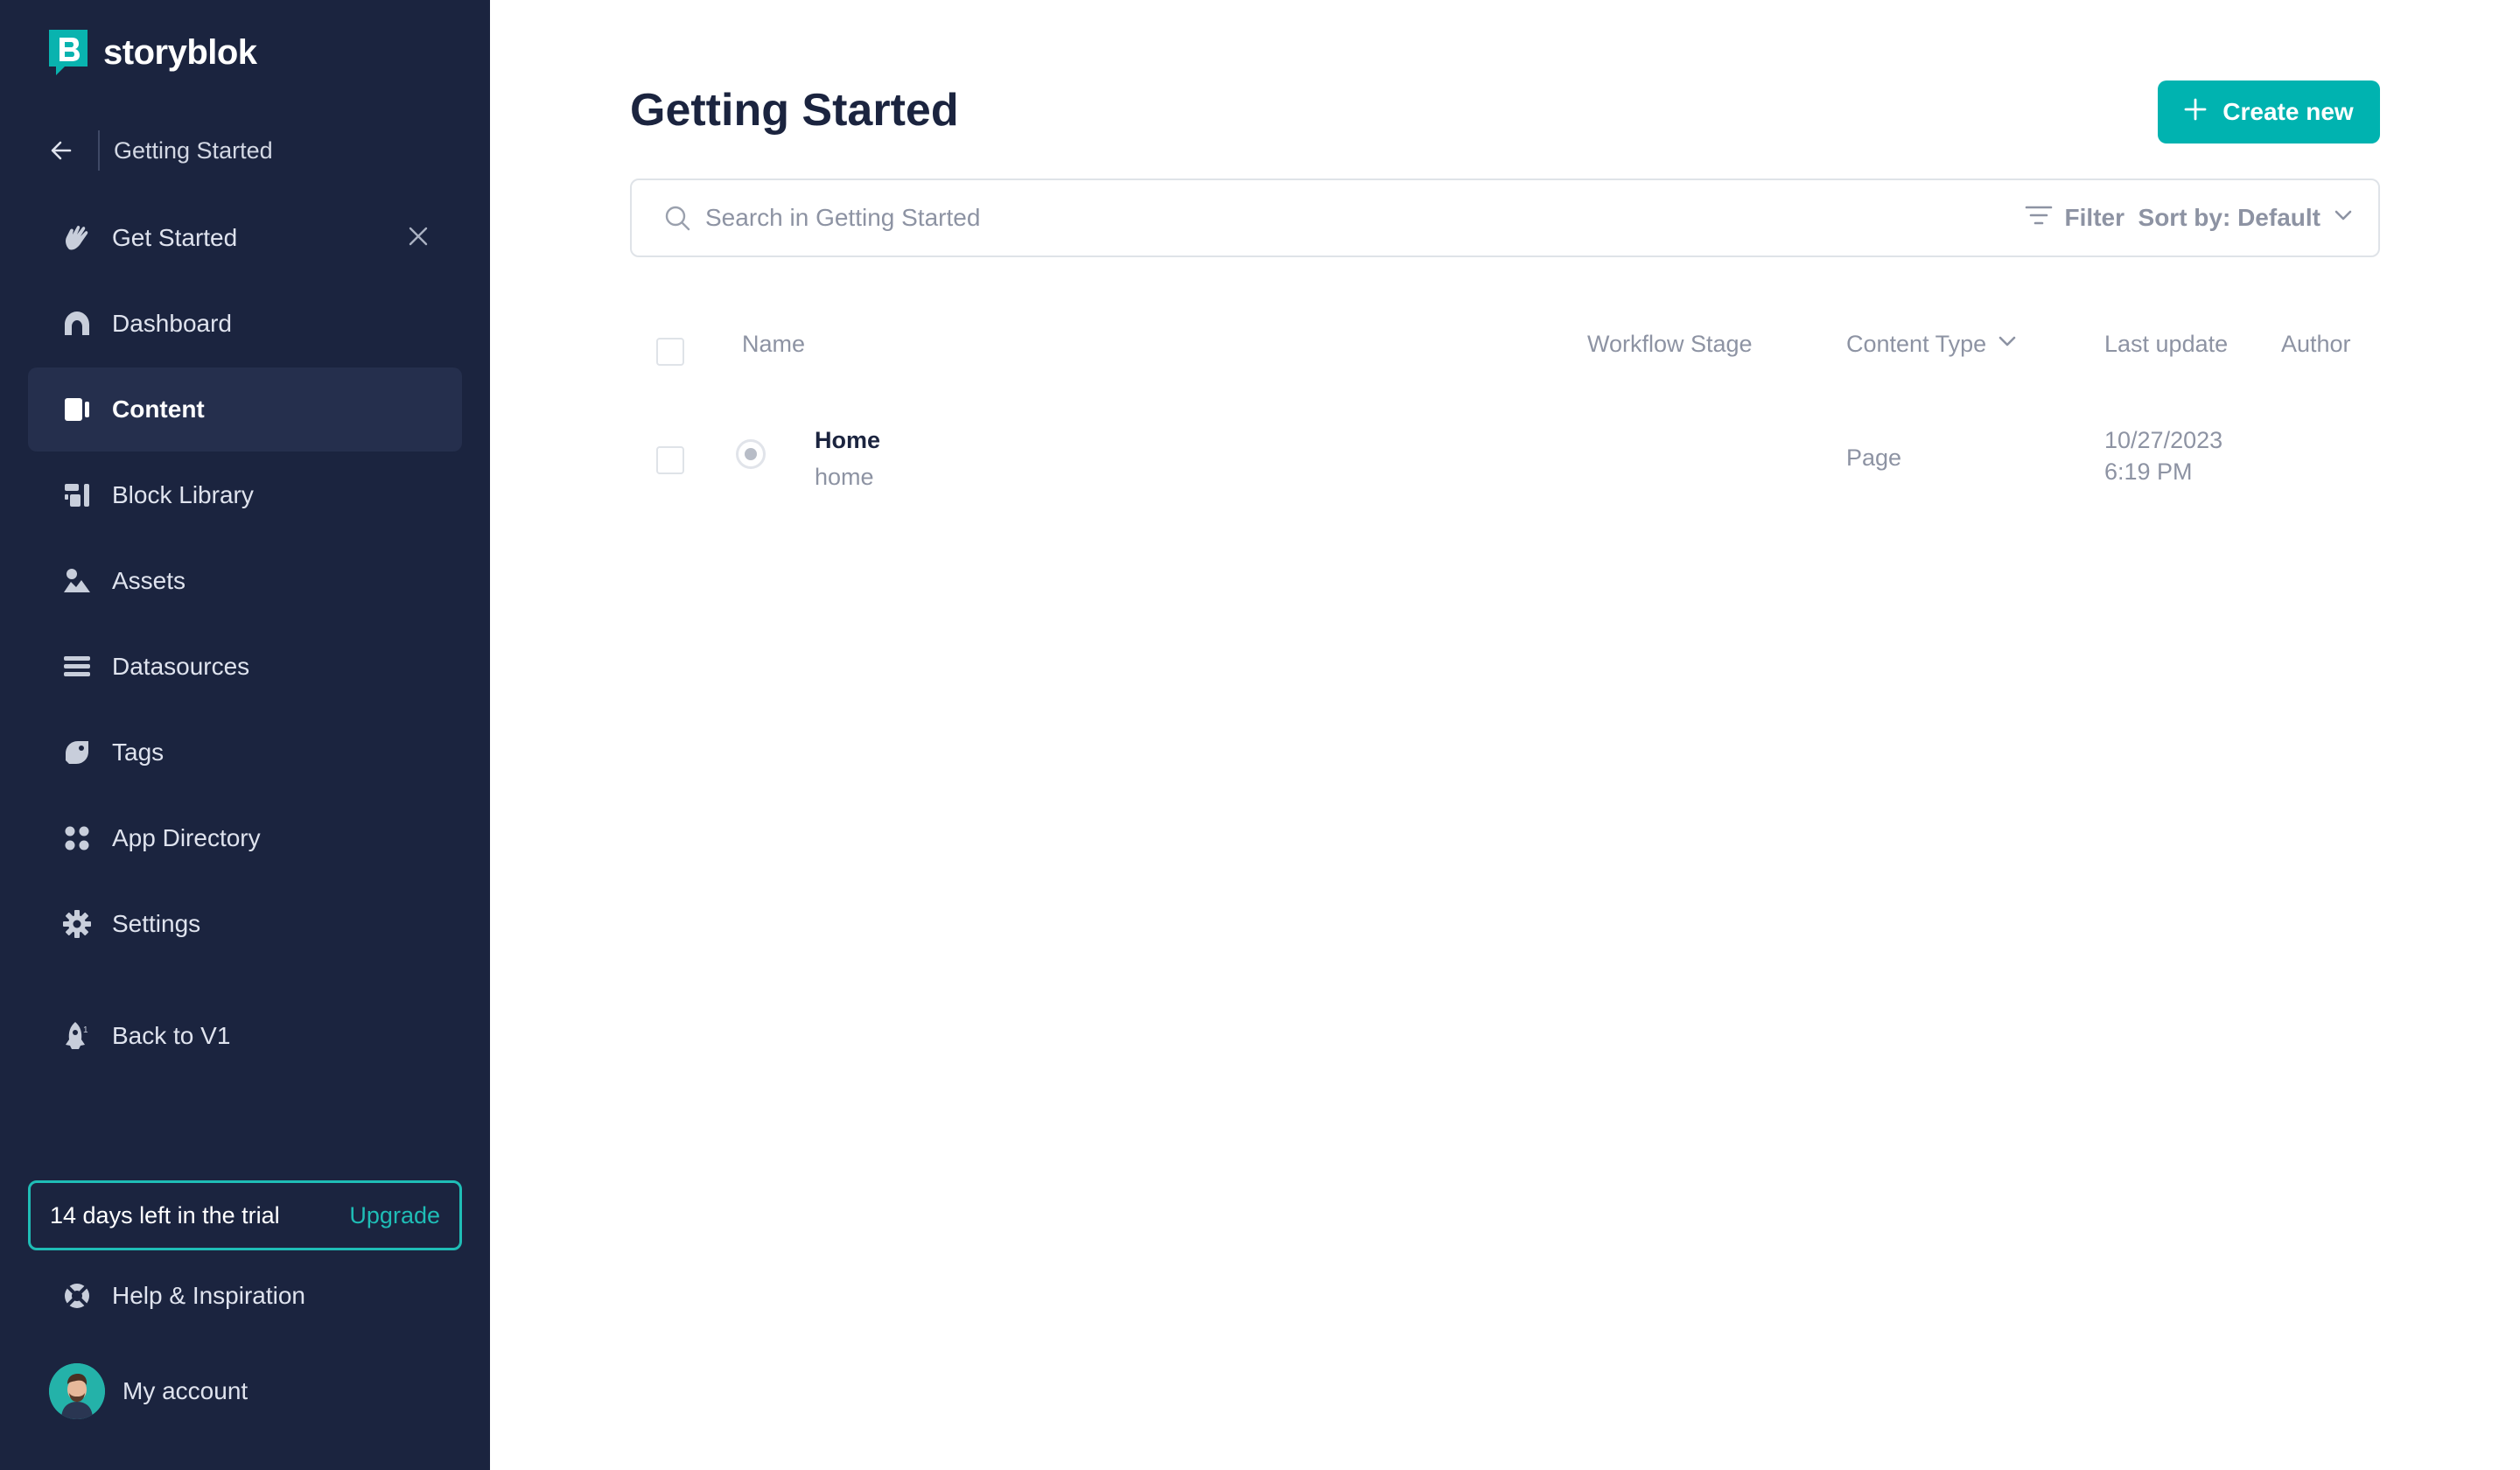  What do you see at coordinates (70, 1296) in the screenshot?
I see `lifebuoy-icon` at bounding box center [70, 1296].